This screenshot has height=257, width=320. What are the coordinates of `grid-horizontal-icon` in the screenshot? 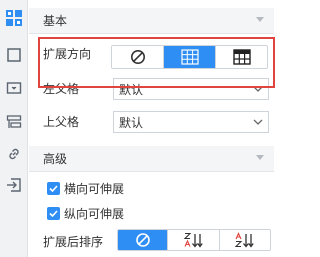 It's located at (241, 57).